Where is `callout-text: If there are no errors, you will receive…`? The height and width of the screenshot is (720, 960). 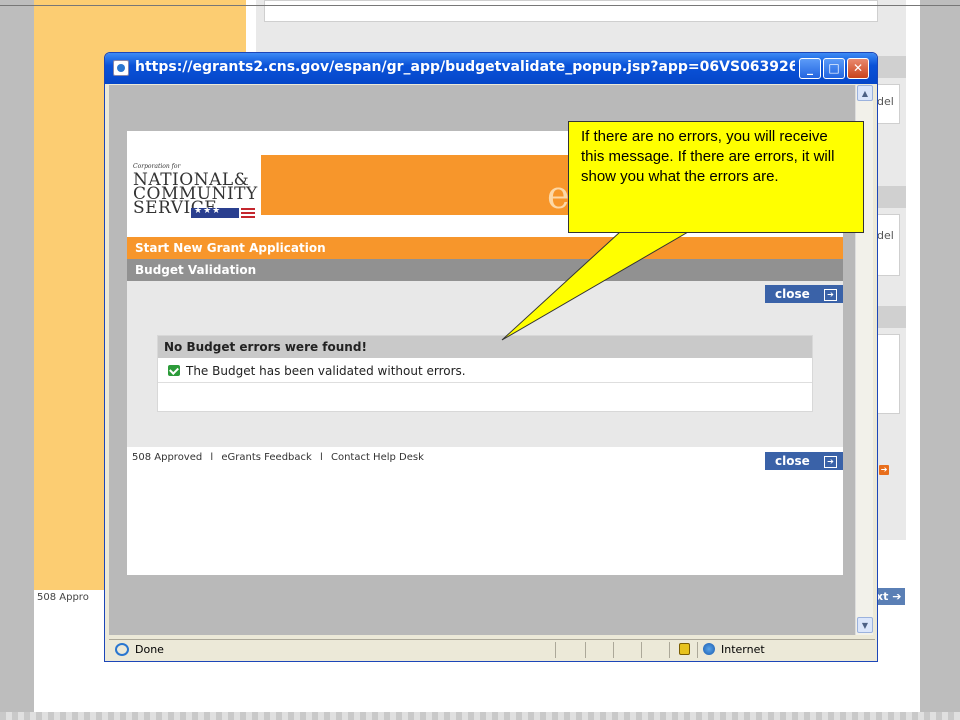
callout-text: If there are no errors, you will receive… is located at coordinates (708, 156).